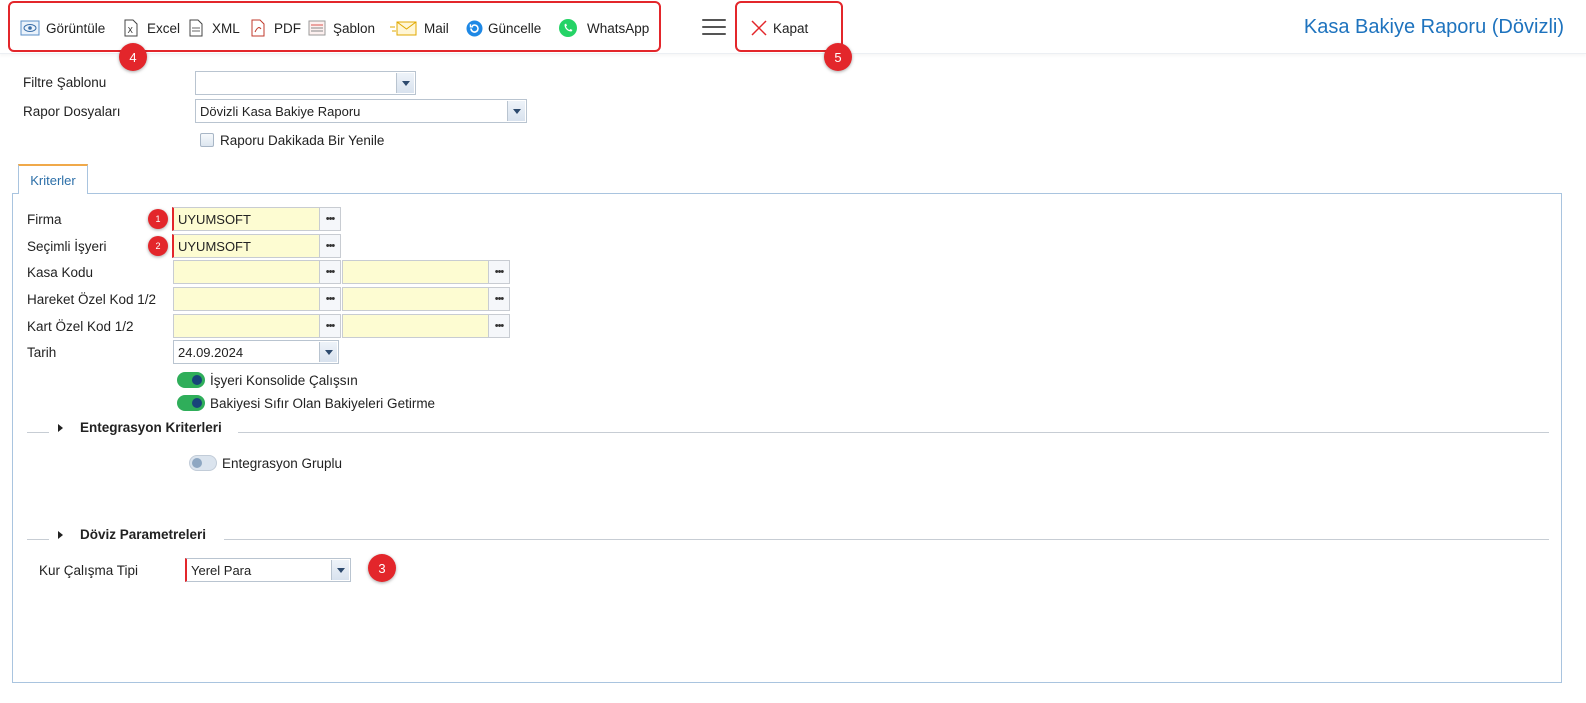 The width and height of the screenshot is (1586, 703). Describe the element at coordinates (191, 403) in the screenshot. I see `zero-balance-toggle` at that location.